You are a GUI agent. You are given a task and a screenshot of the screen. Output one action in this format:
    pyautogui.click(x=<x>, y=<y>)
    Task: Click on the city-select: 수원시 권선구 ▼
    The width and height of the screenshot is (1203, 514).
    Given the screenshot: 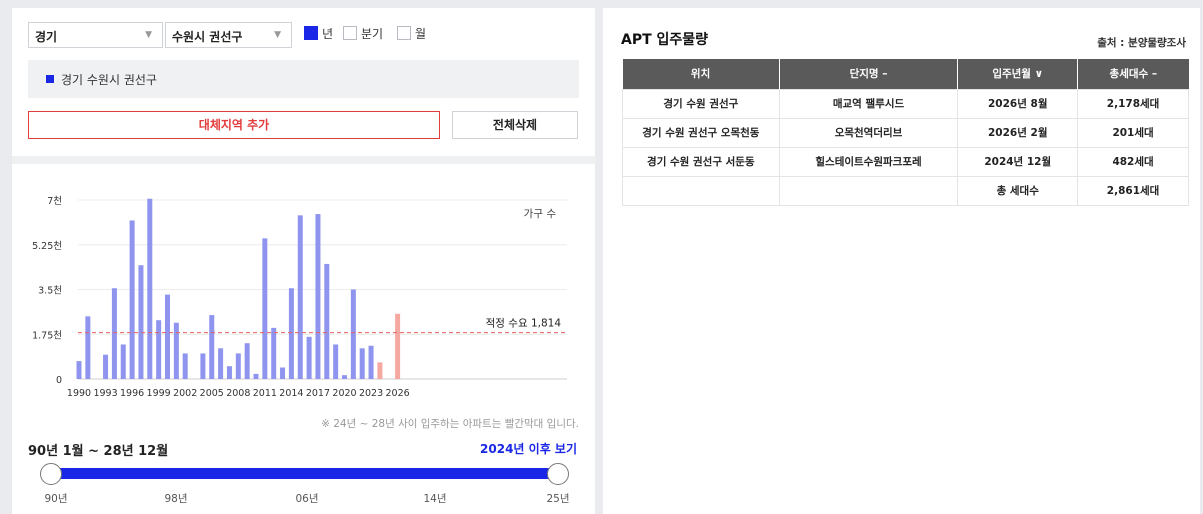 What is the action you would take?
    pyautogui.click(x=228, y=35)
    